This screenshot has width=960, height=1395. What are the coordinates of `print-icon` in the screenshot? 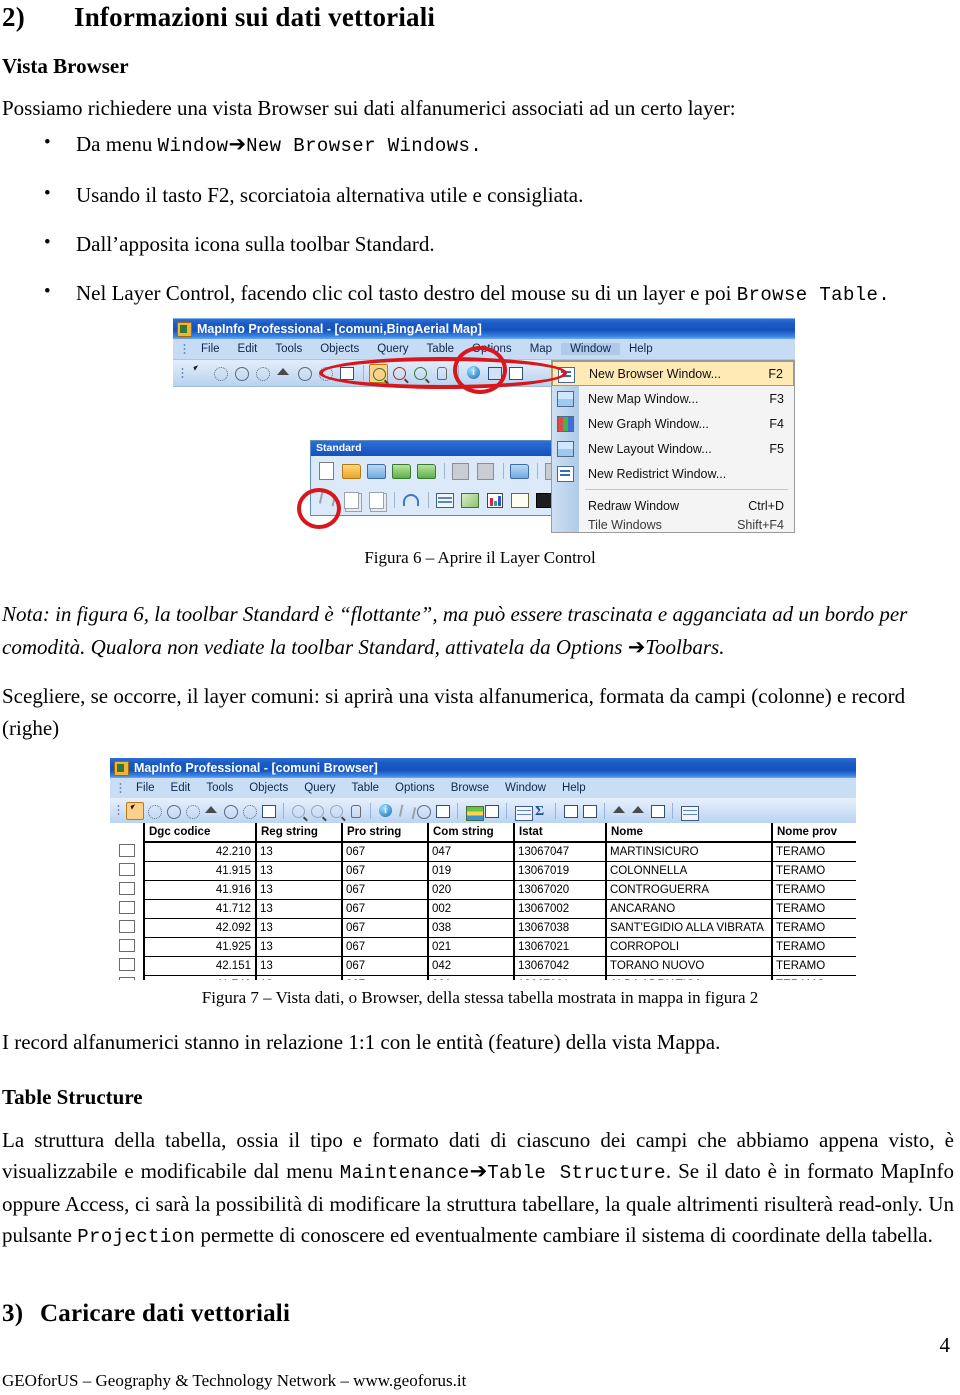 It's located at (519, 470).